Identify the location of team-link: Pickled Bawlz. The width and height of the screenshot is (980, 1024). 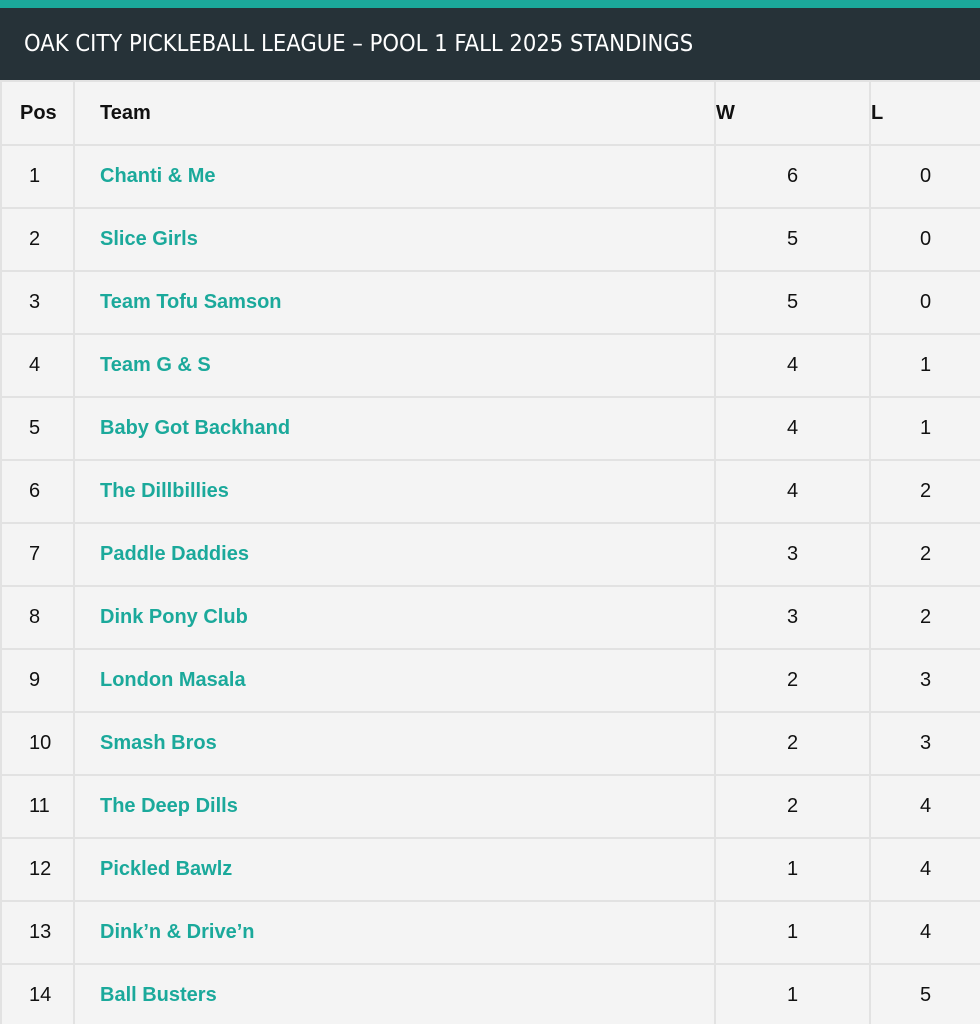
(166, 869).